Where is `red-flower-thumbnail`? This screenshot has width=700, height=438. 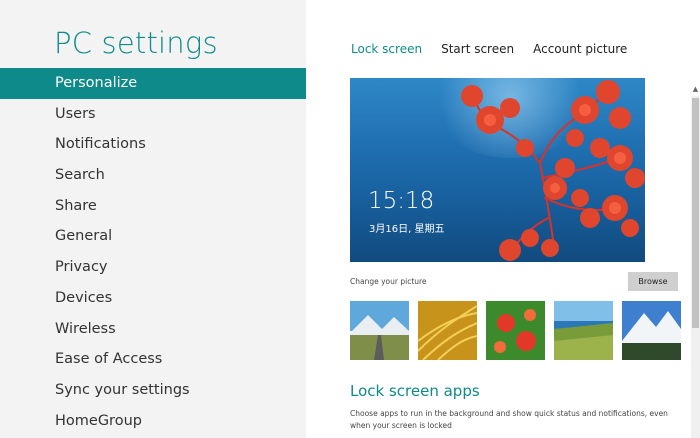 red-flower-thumbnail is located at coordinates (515, 330).